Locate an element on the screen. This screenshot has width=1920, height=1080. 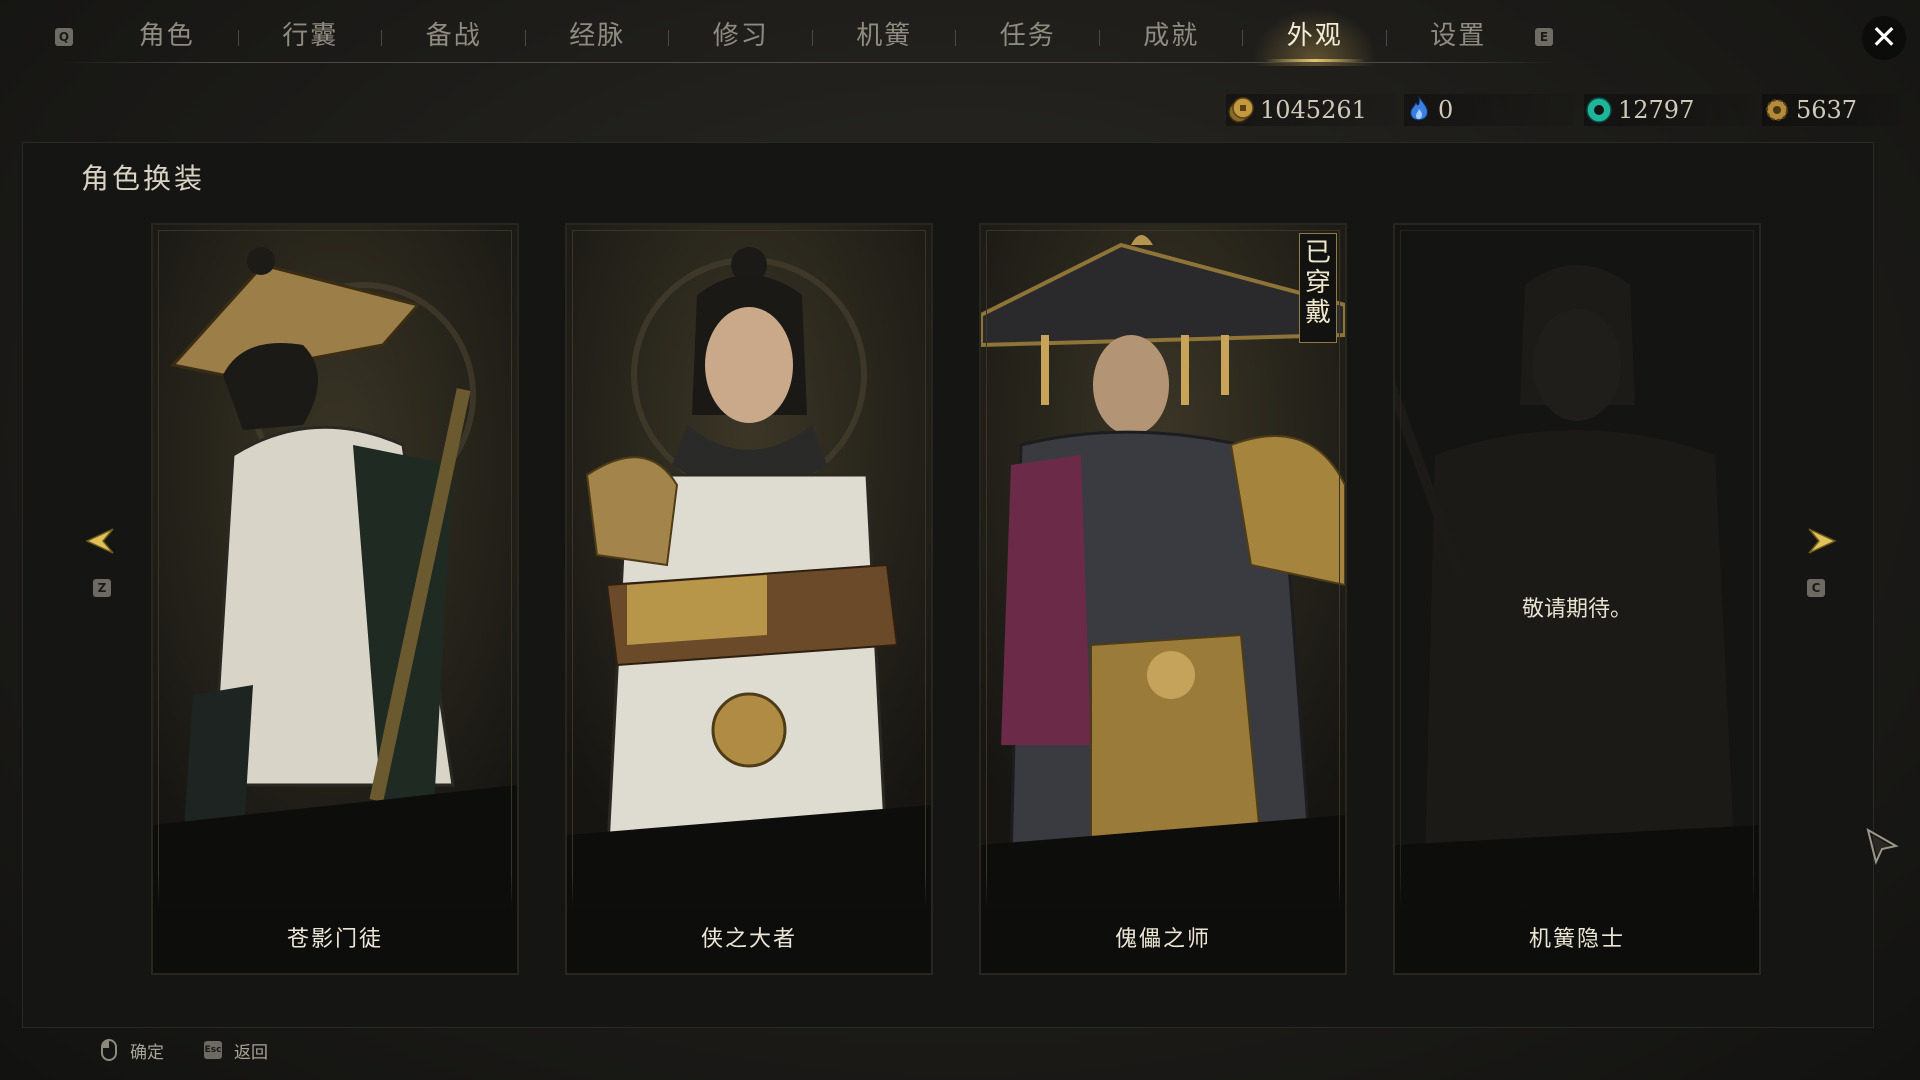
currency-blue-flame: 0 is located at coordinates (1489, 110).